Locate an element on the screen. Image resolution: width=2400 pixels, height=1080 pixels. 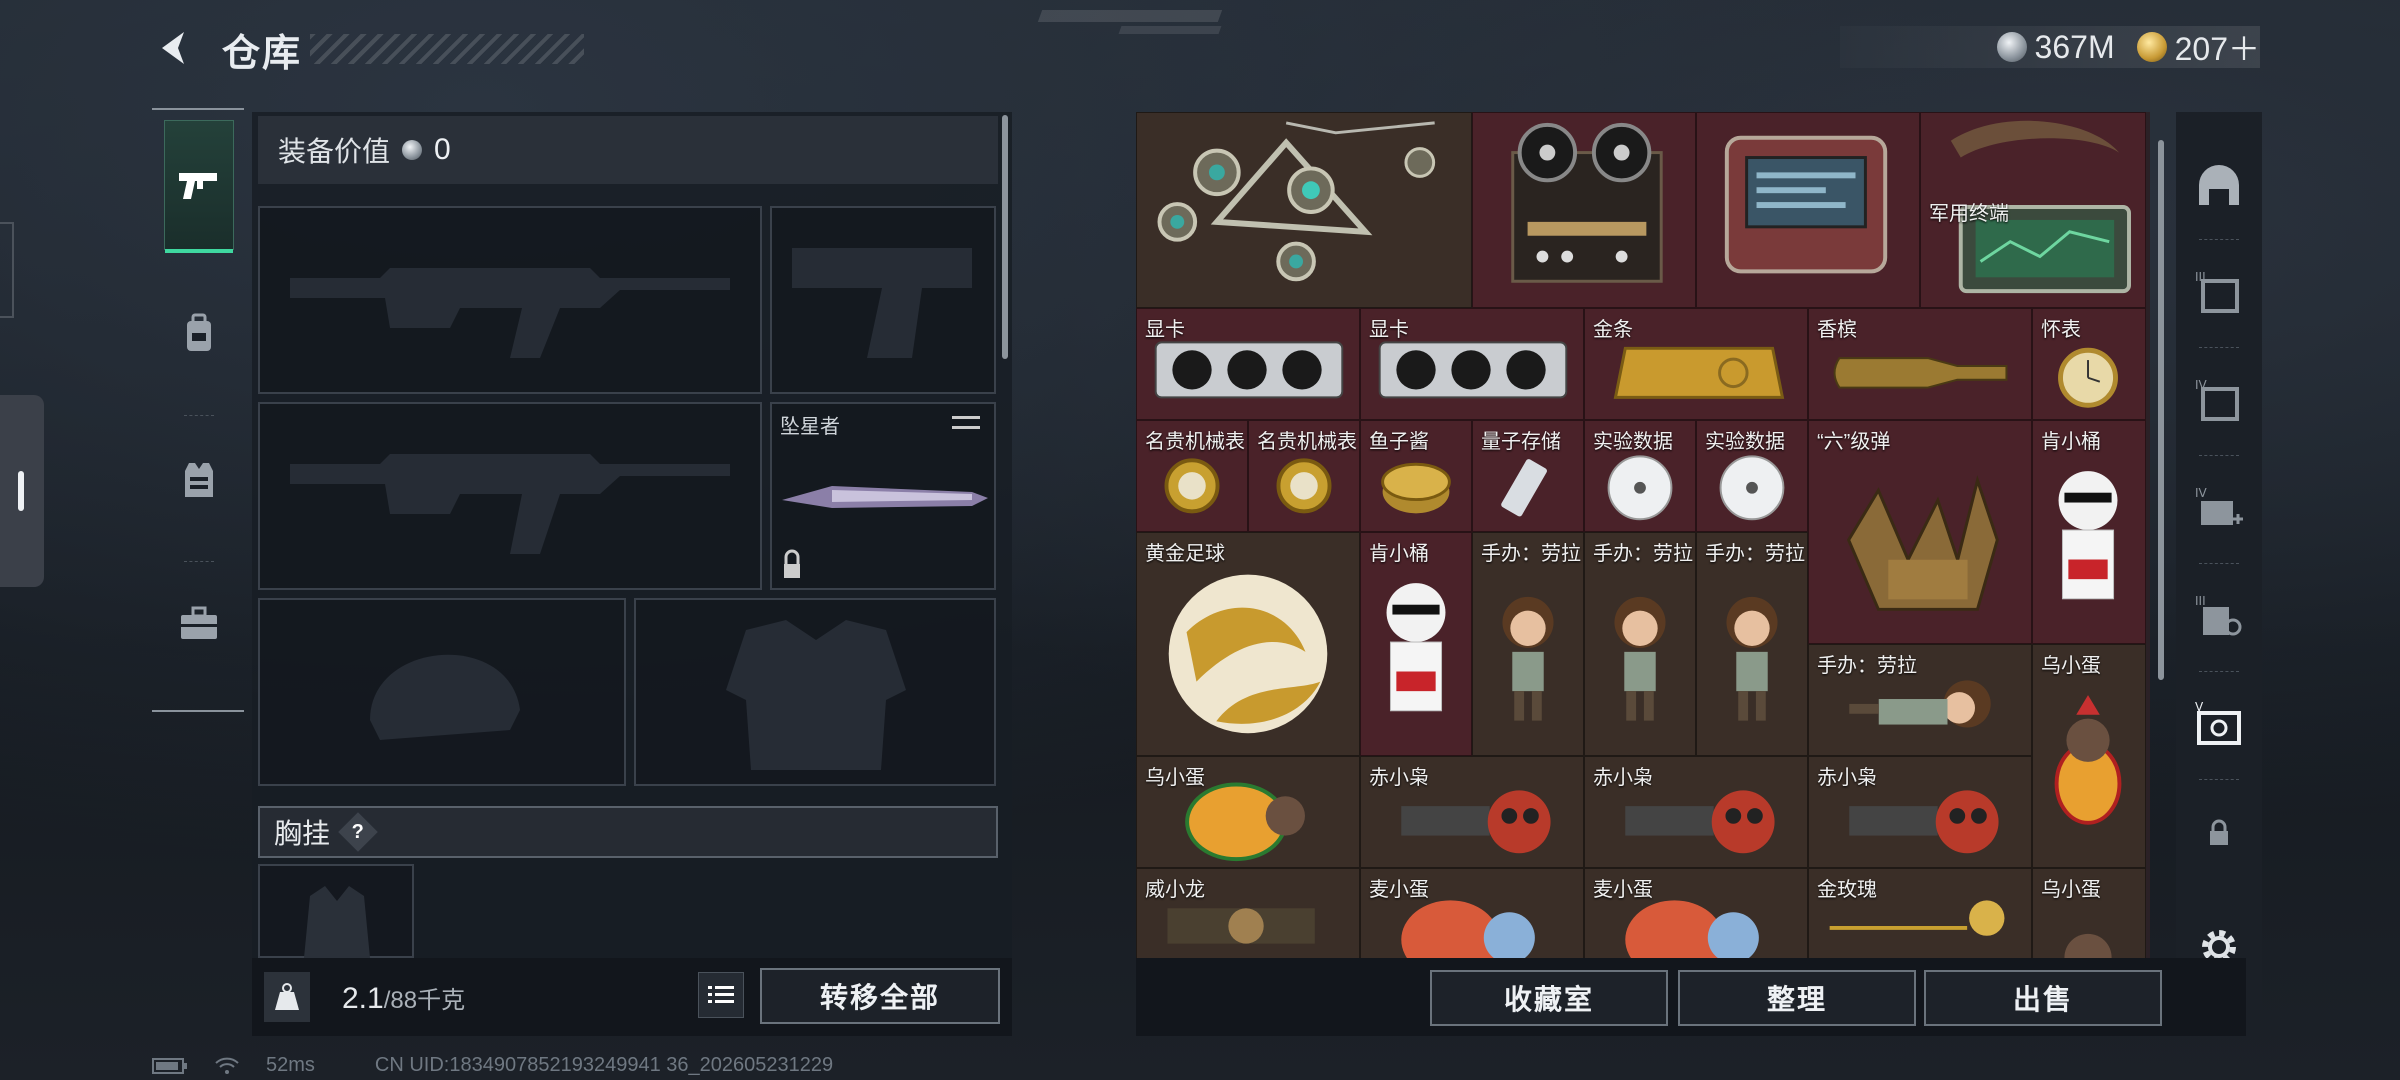
equipment-scrollbar is located at coordinates (1005, 237).